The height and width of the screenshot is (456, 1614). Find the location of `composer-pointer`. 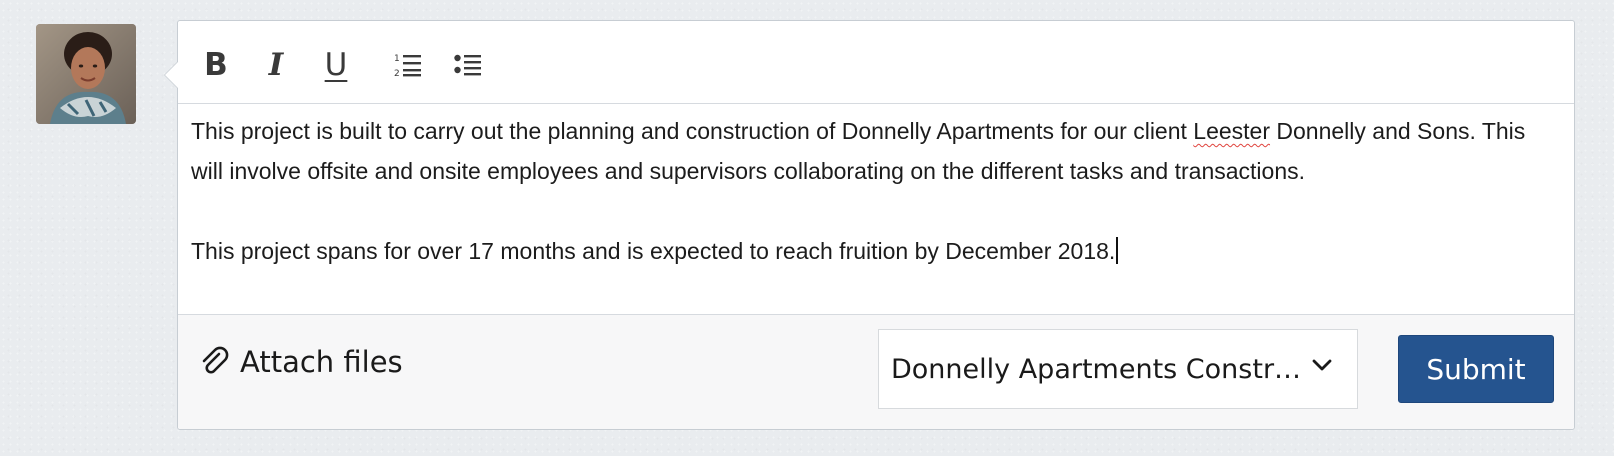

composer-pointer is located at coordinates (171, 75).